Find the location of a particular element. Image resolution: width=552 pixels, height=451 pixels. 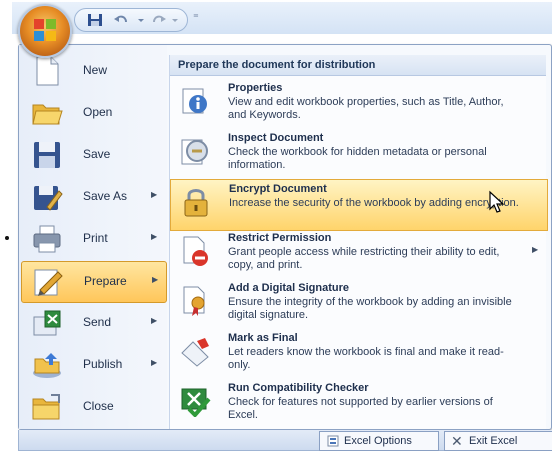

menu-item-label: Close is located at coordinates (98, 406).